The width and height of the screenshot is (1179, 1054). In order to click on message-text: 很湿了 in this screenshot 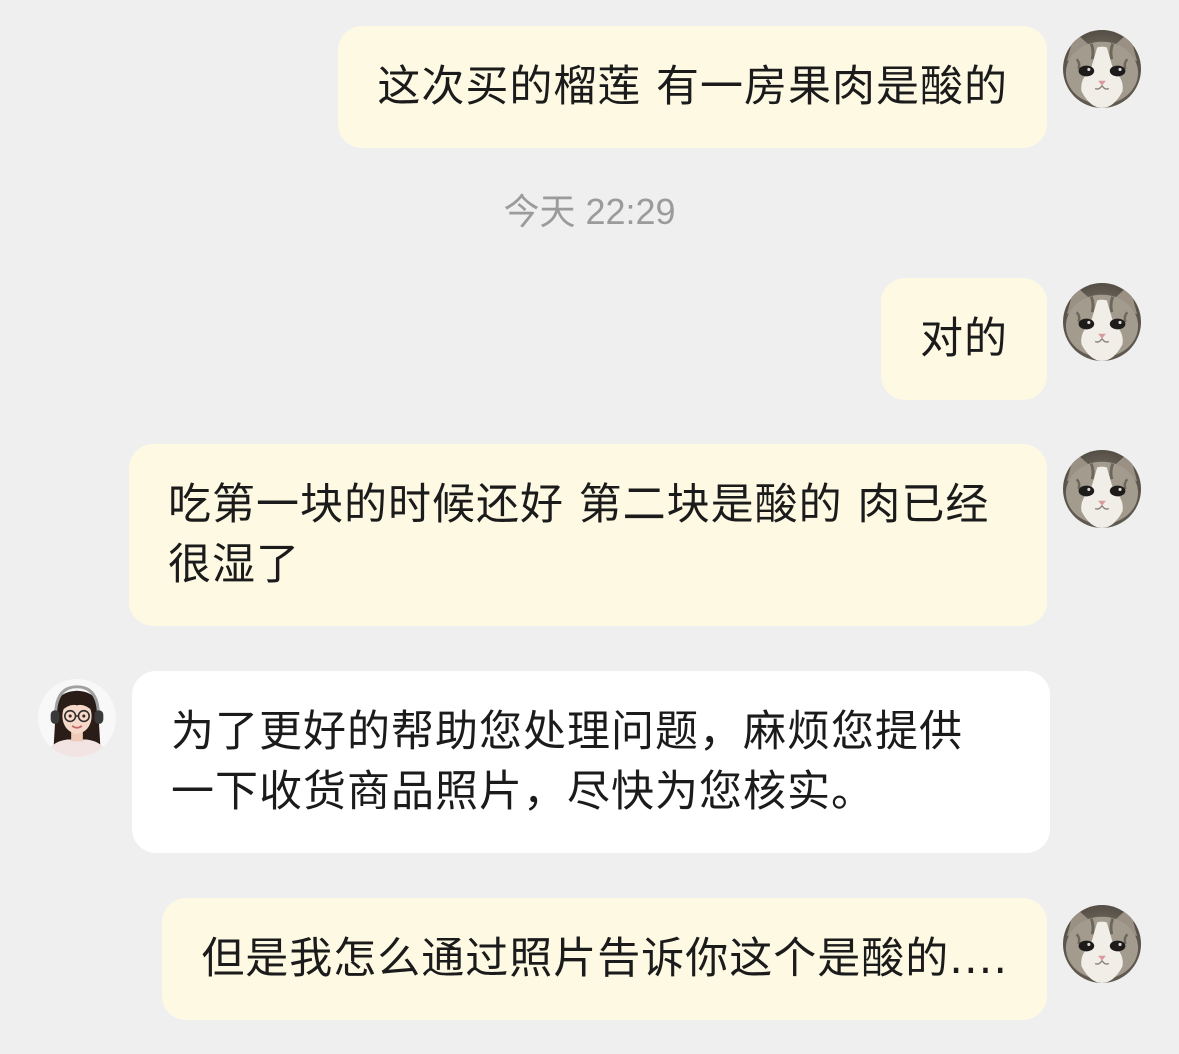, I will do `click(234, 565)`.